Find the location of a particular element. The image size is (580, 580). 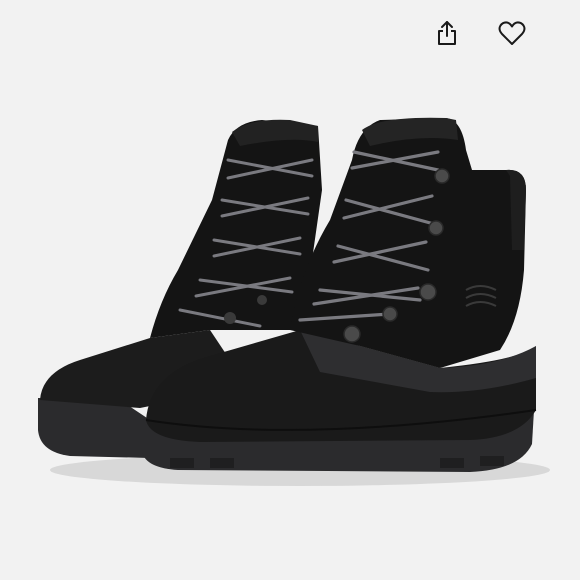

heart-icon is located at coordinates (512, 33).